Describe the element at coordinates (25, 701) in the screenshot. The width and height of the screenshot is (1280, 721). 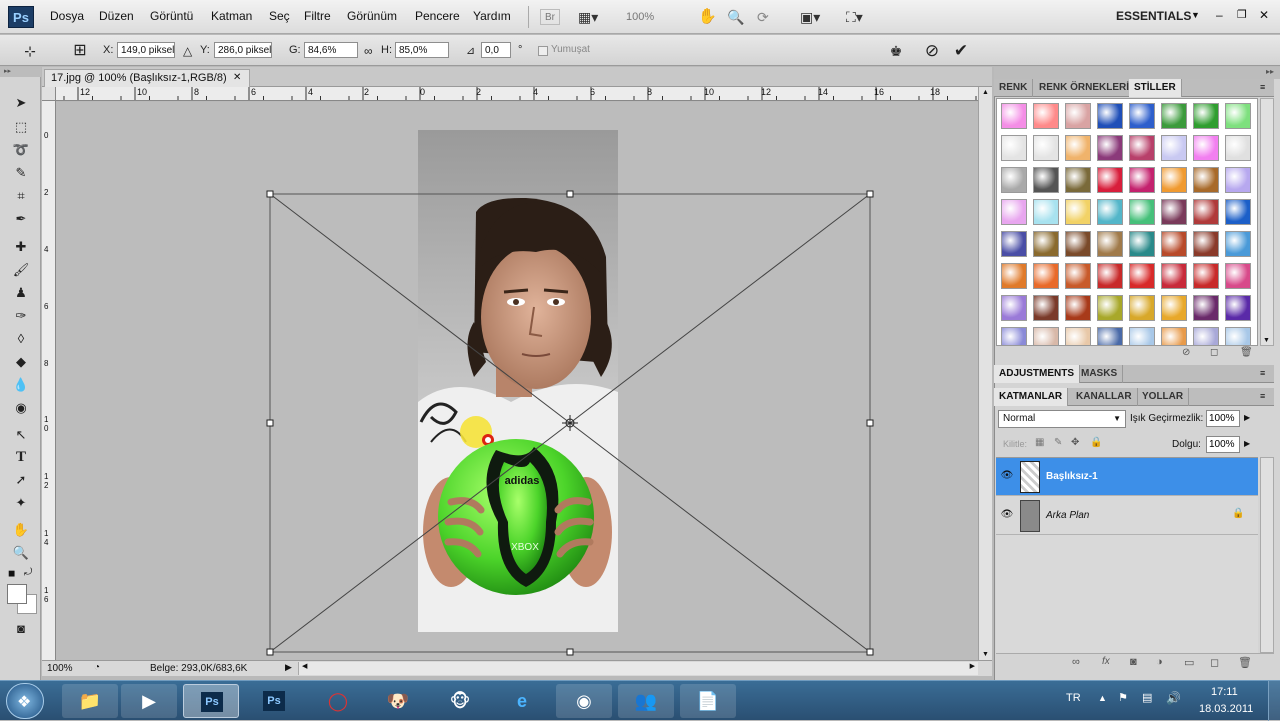
I see `start-button: ❖` at that location.